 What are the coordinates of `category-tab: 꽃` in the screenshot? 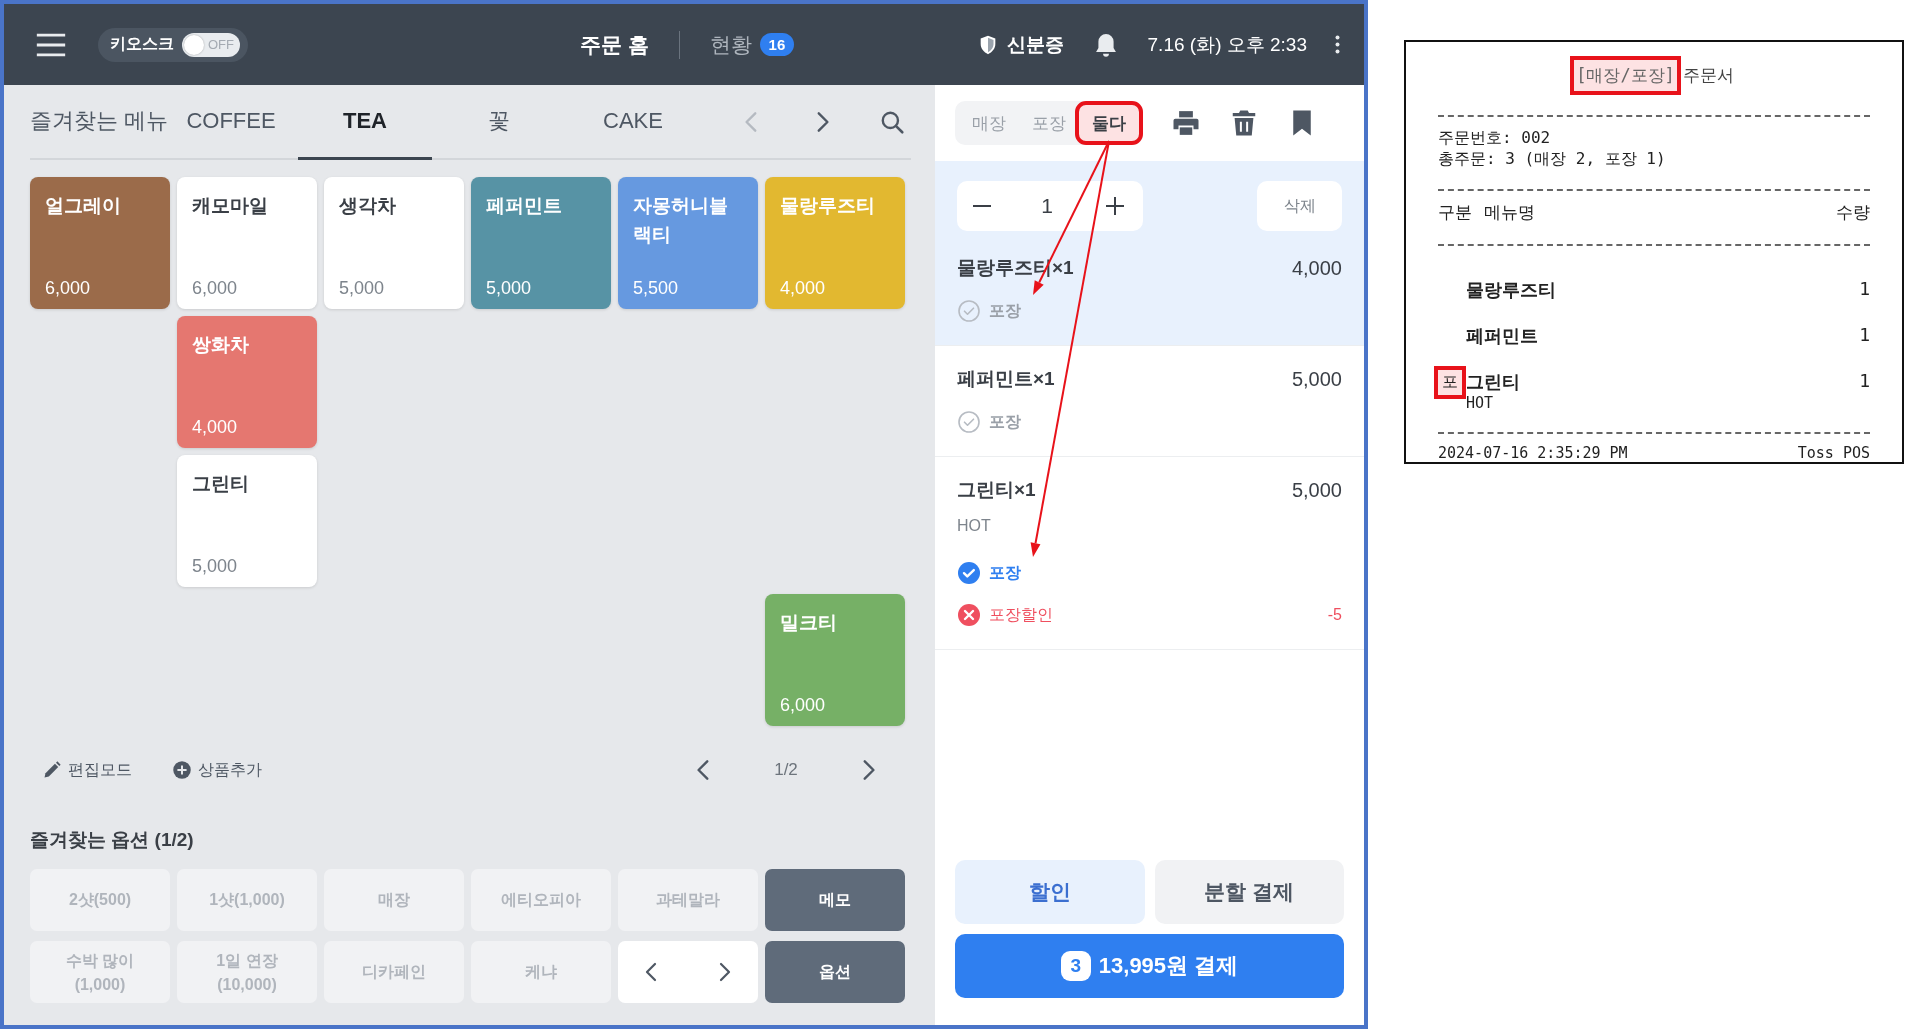 It's located at (499, 122).